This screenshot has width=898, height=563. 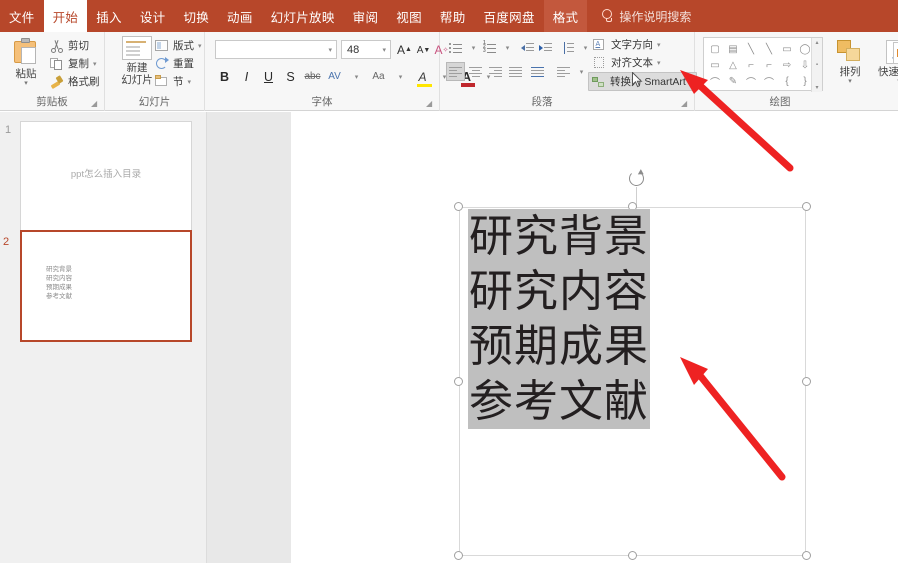 I want to click on align-right-button, so click(x=495, y=71).